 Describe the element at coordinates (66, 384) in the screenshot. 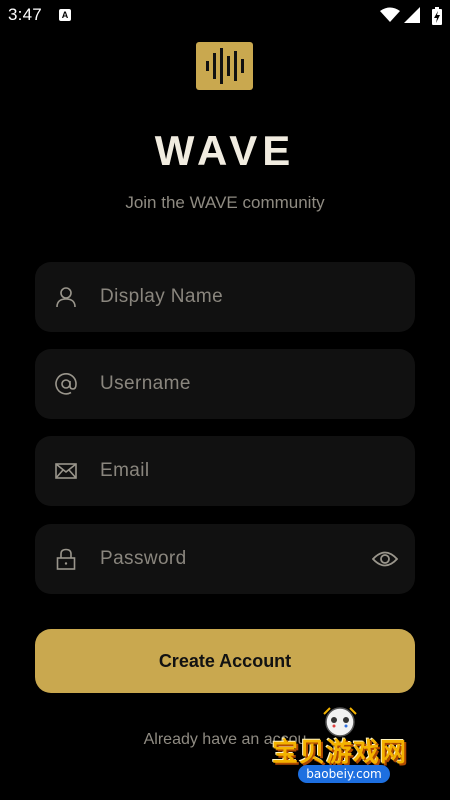

I see `at-sign-icon` at that location.